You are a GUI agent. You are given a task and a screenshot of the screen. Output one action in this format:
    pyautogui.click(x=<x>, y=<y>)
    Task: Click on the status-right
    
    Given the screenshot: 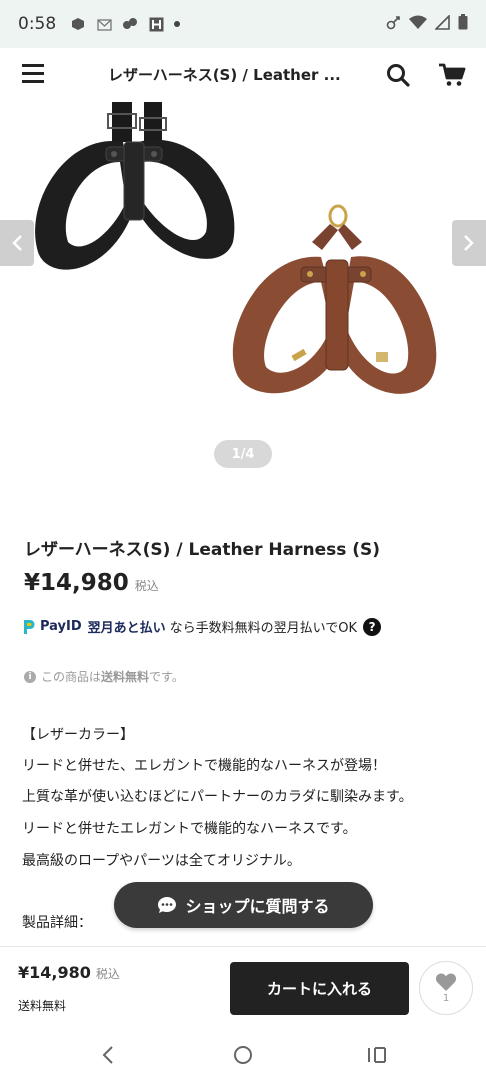 What is the action you would take?
    pyautogui.click(x=427, y=23)
    